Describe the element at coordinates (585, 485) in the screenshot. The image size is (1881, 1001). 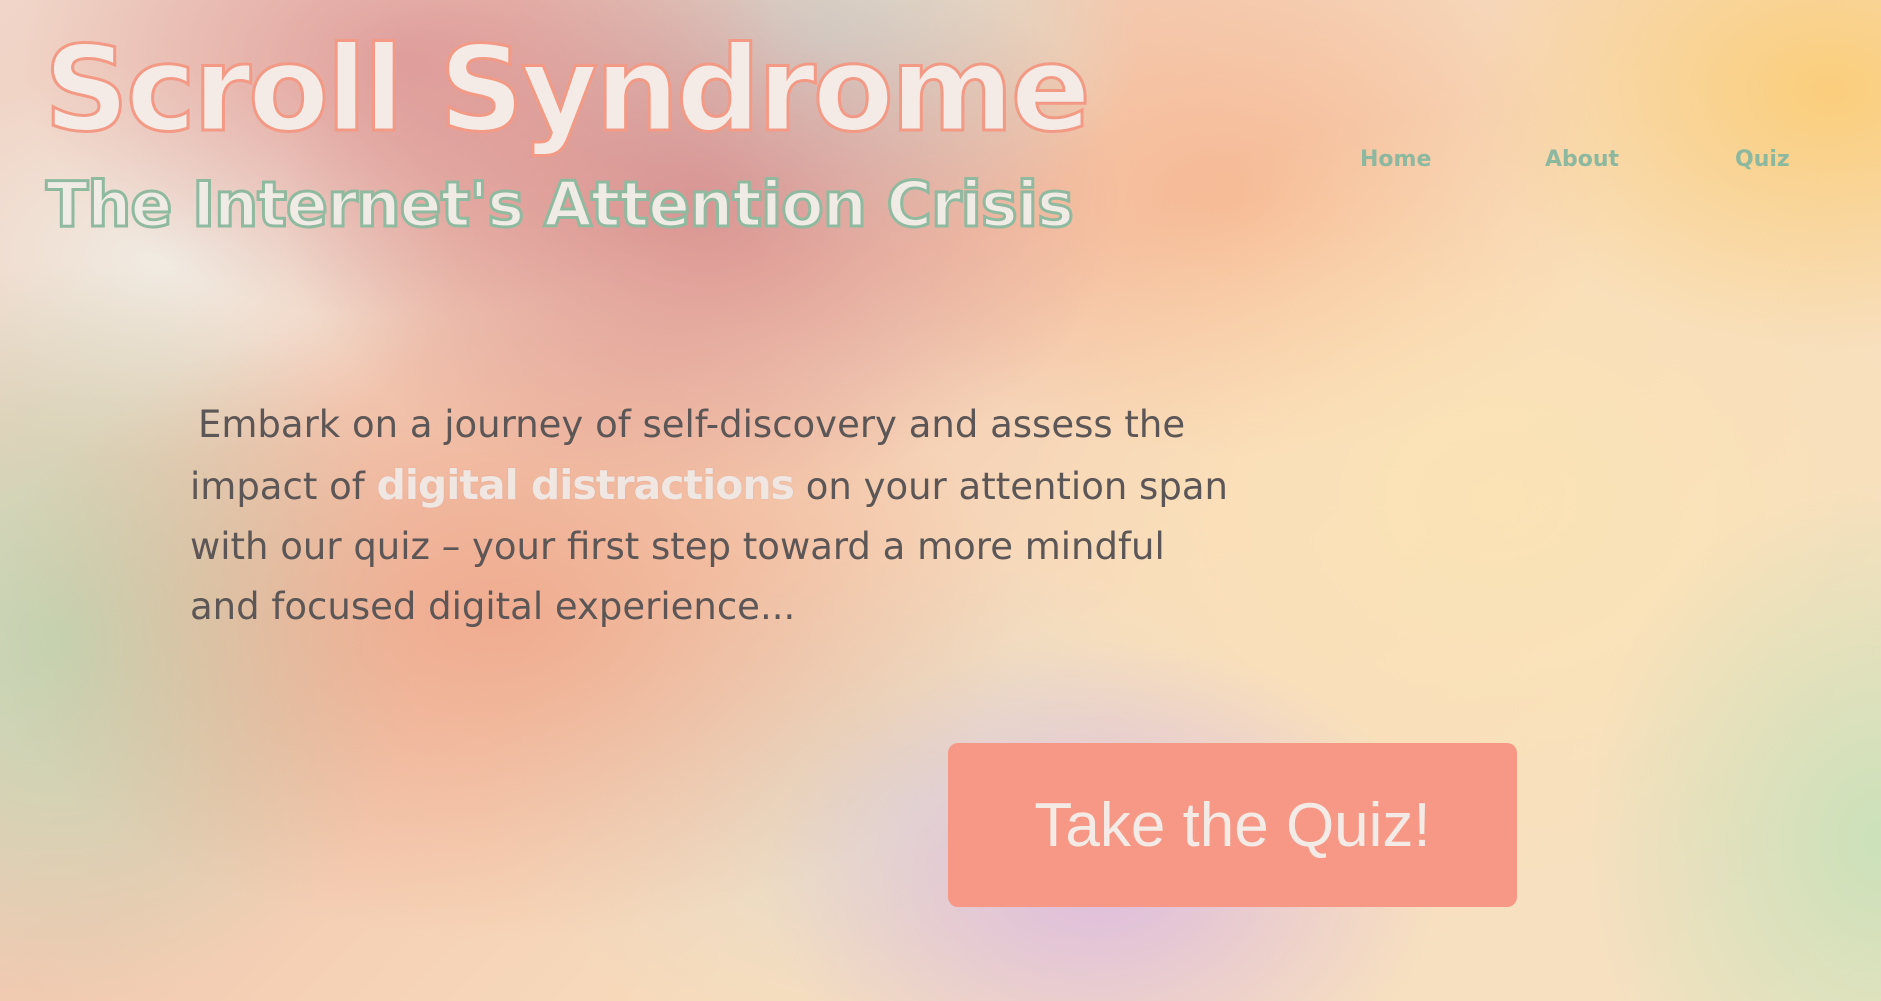
I see `intro-highlight: digital distractions` at that location.